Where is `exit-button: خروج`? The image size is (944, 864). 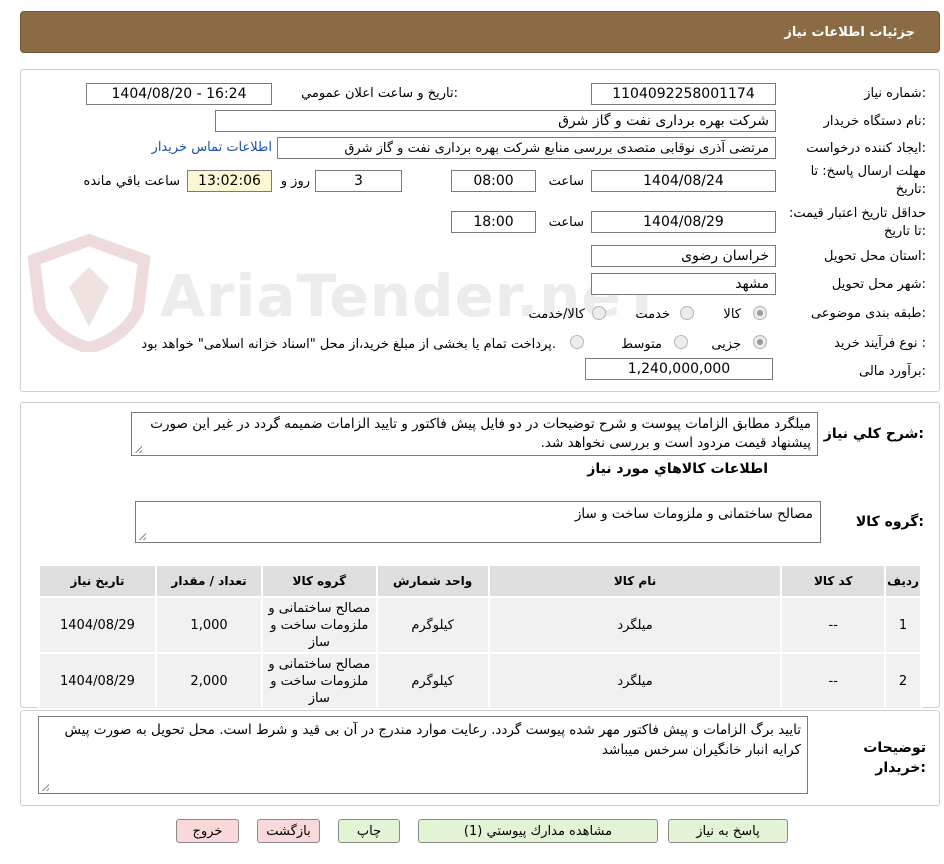 exit-button: خروج is located at coordinates (207, 831).